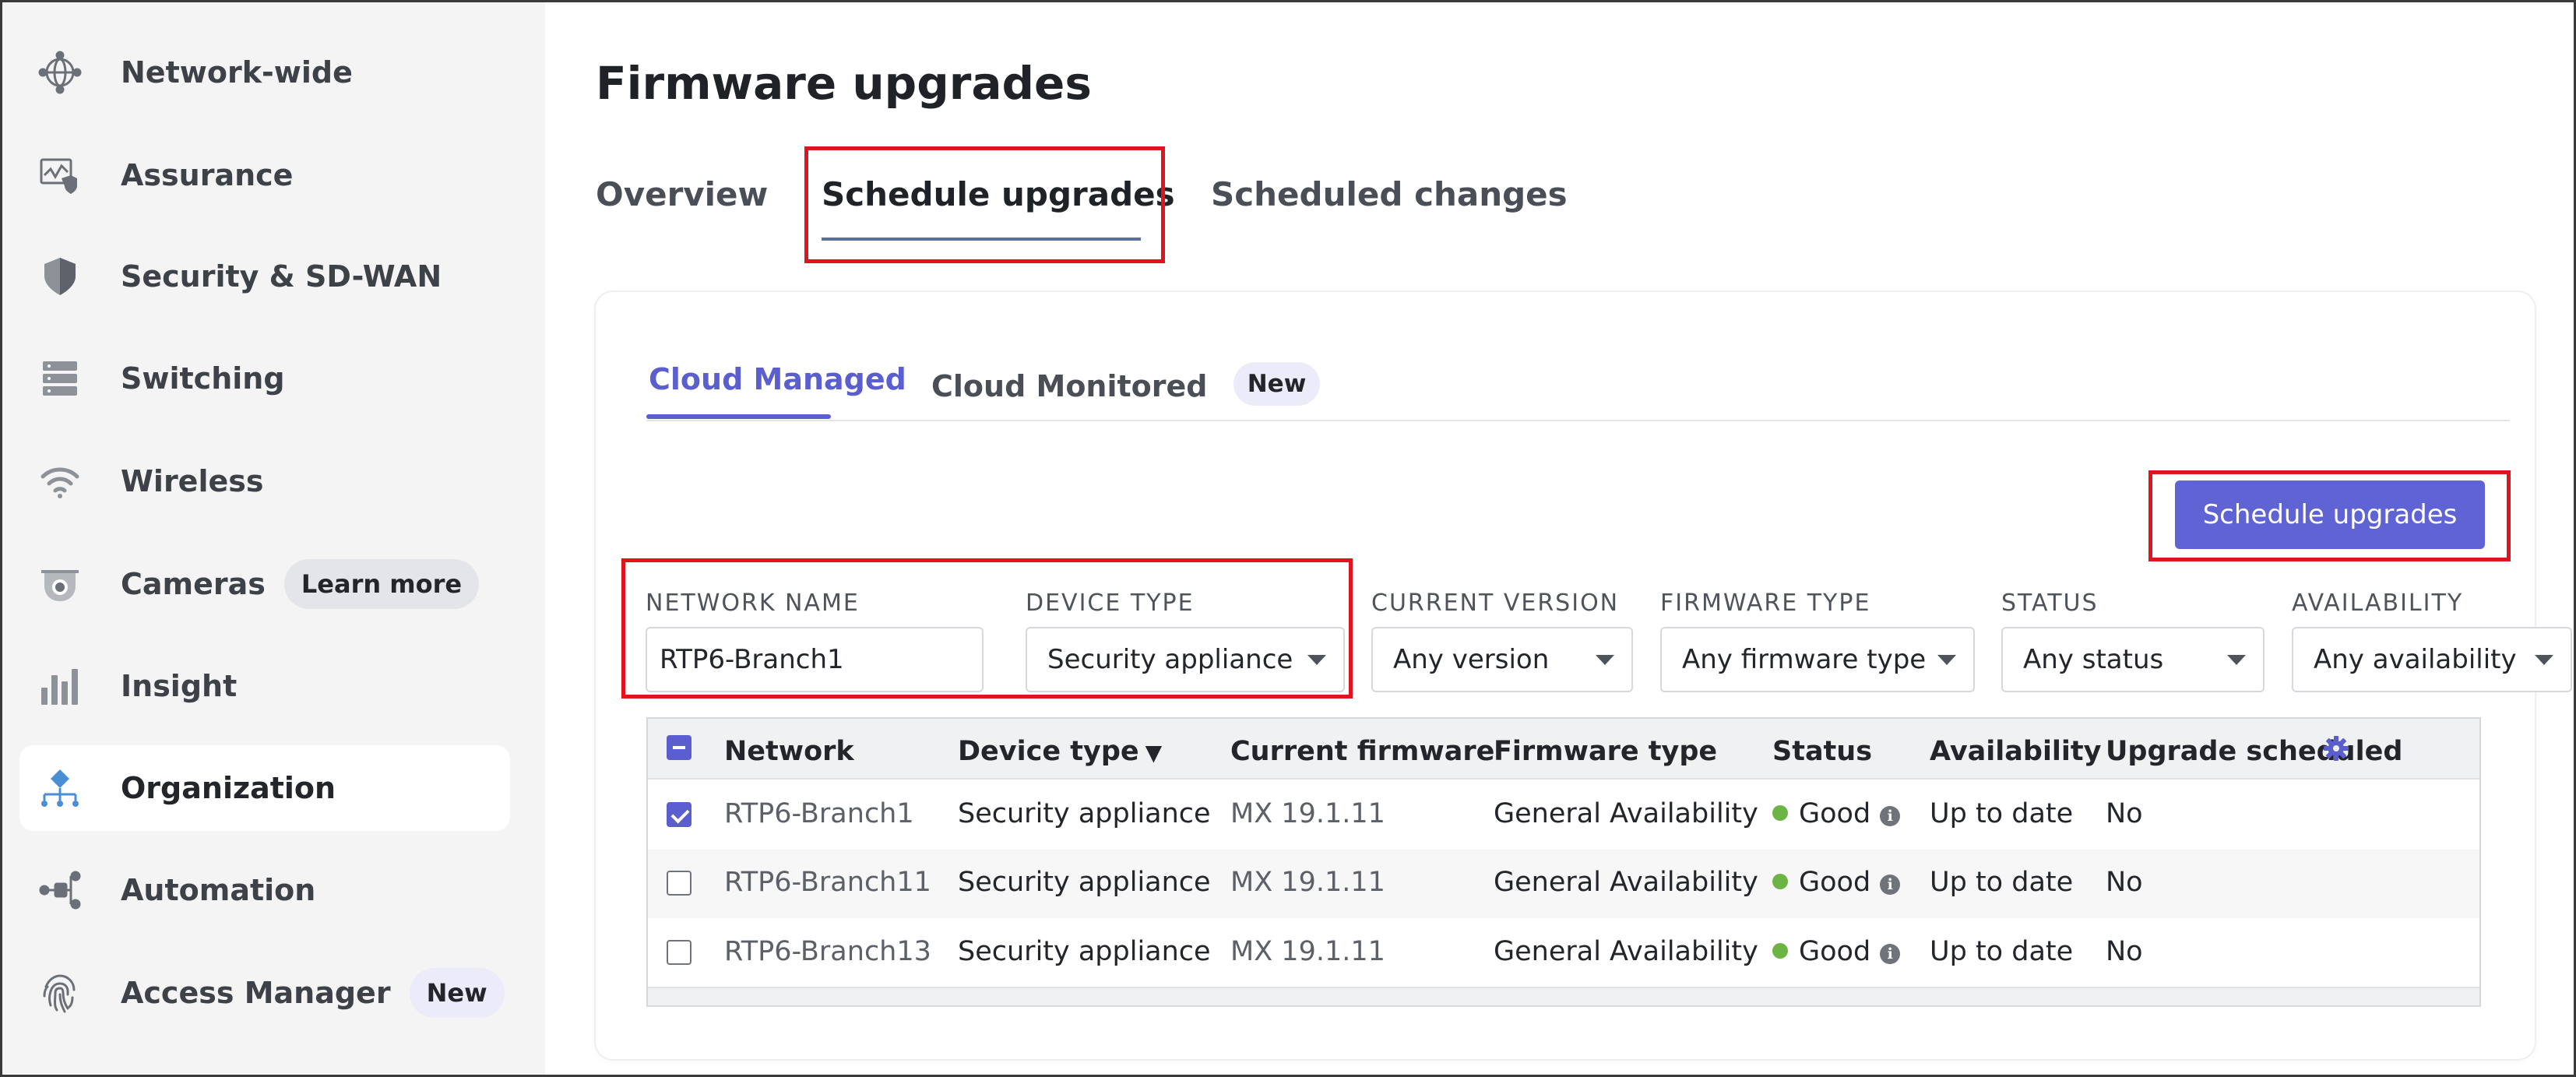  Describe the element at coordinates (1563, 996) in the screenshot. I see `table-footer` at that location.